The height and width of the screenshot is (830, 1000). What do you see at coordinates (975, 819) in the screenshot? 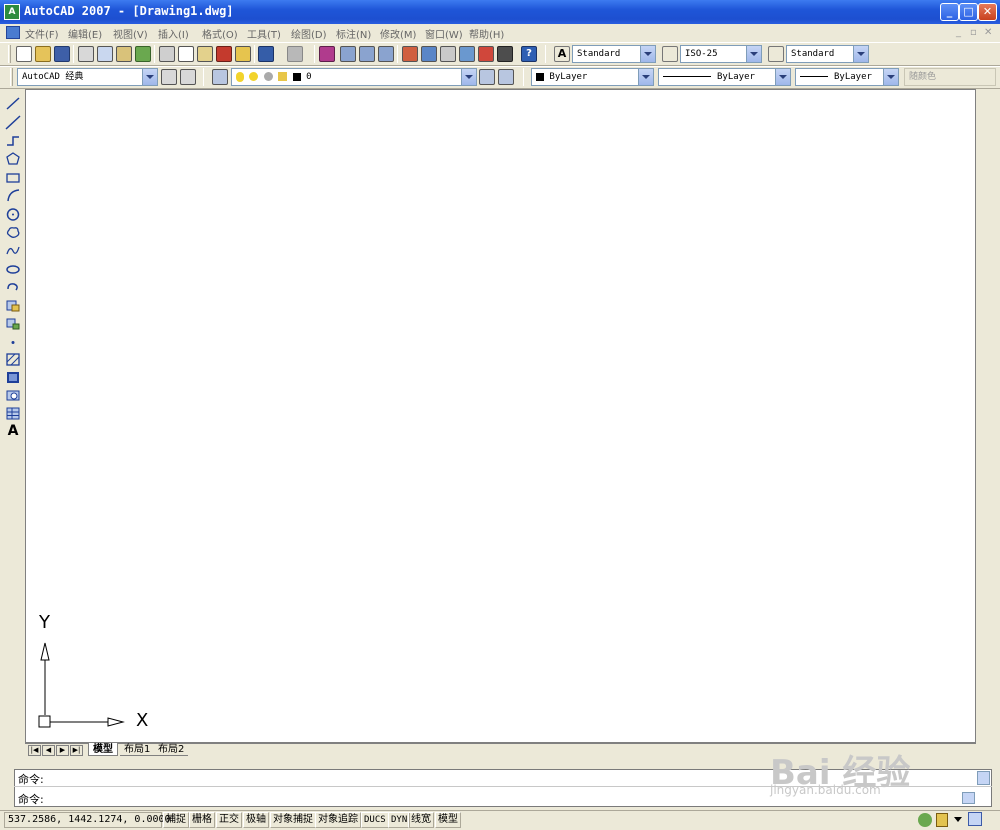
I see `clean-screen-icon` at bounding box center [975, 819].